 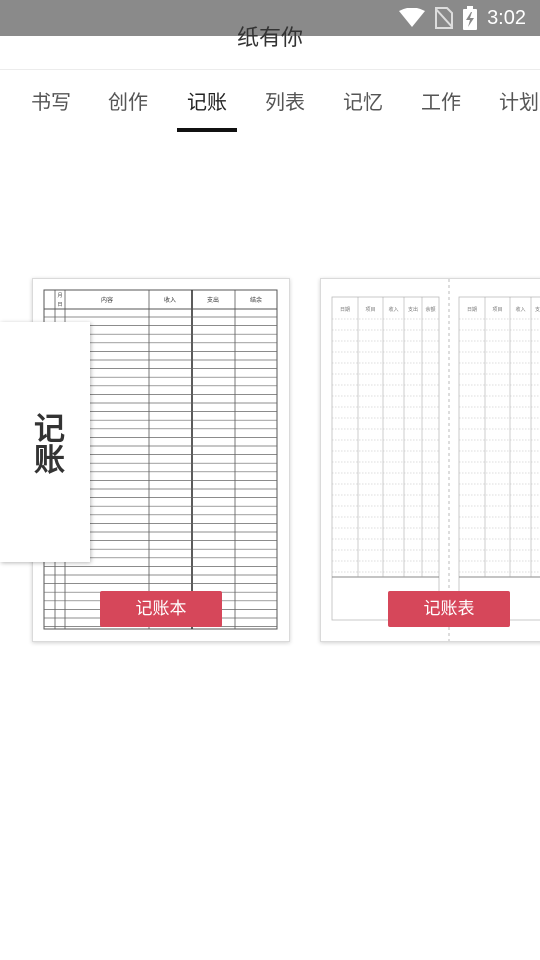 I want to click on app-title: 纸有你, so click(x=269, y=38).